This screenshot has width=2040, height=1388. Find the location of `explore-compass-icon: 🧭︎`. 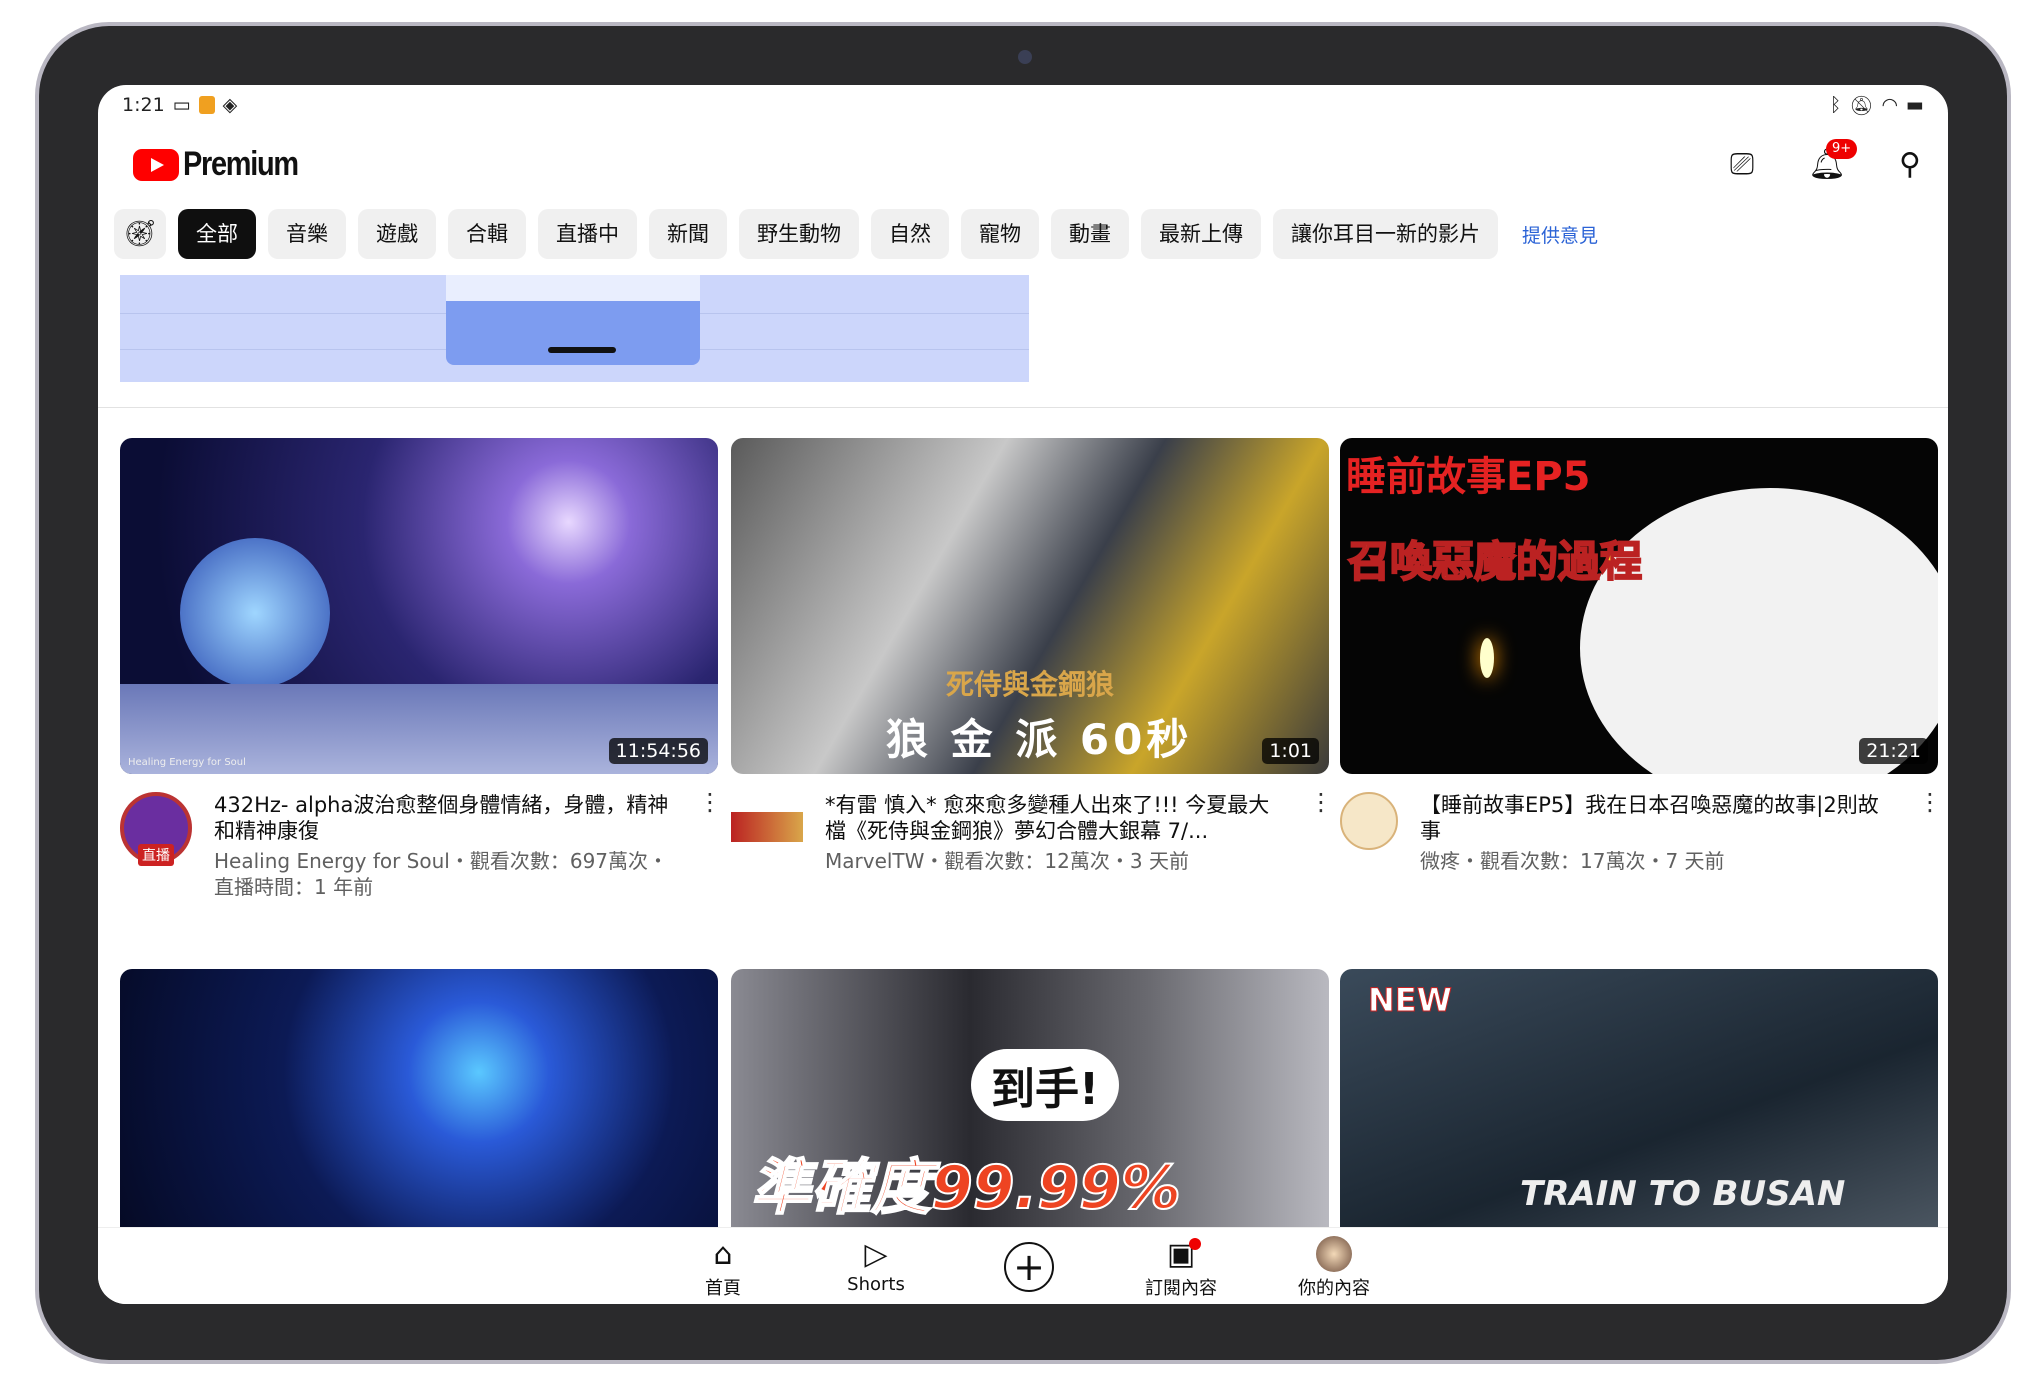

explore-compass-icon: 🧭︎ is located at coordinates (140, 234).